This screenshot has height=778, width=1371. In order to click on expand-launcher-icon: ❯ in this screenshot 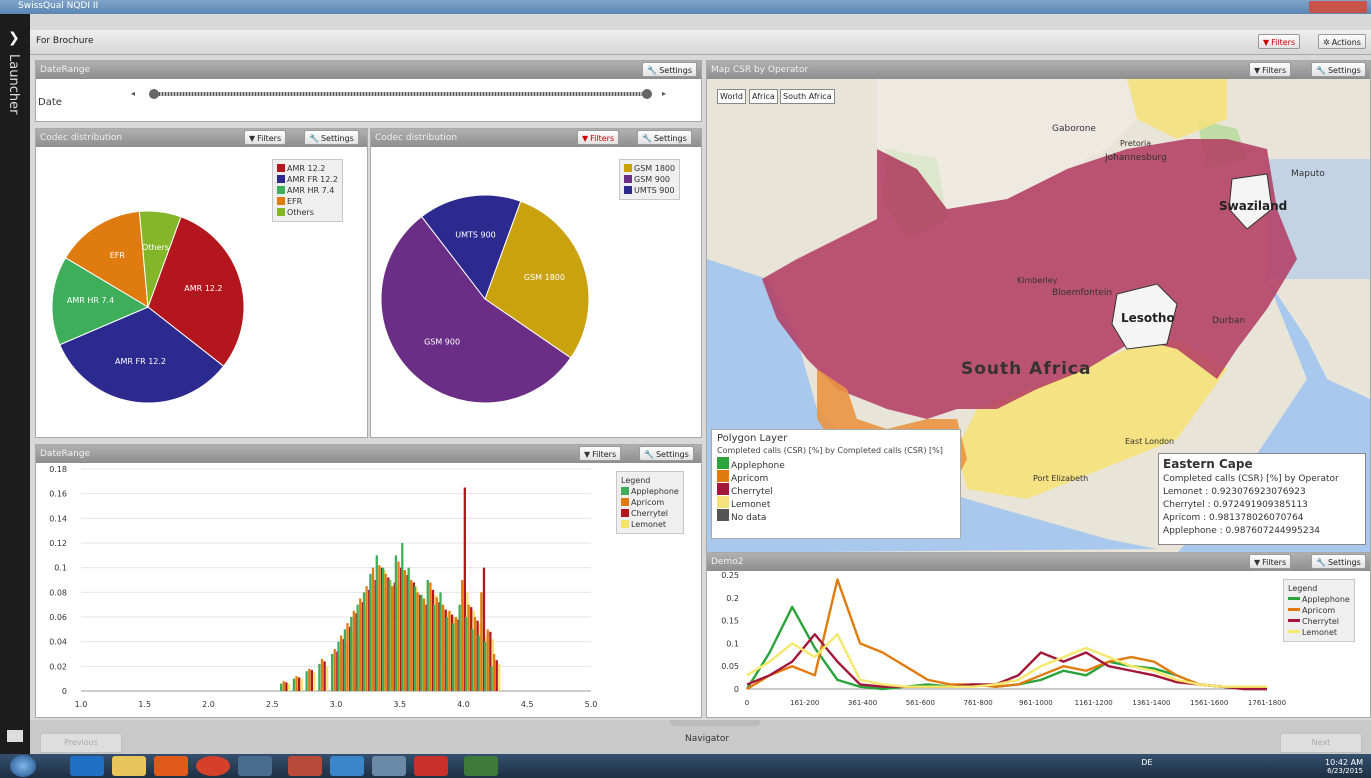, I will do `click(14, 38)`.